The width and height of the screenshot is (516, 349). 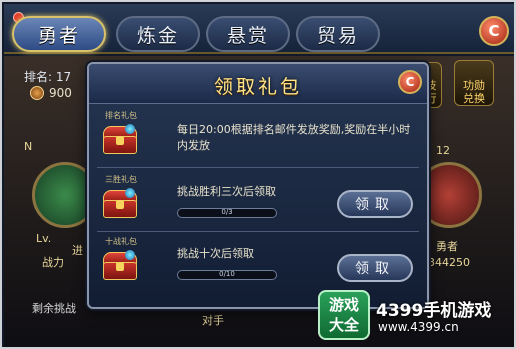 What do you see at coordinates (215, 253) in the screenshot?
I see `pack-description: 挑战十次后领取` at bounding box center [215, 253].